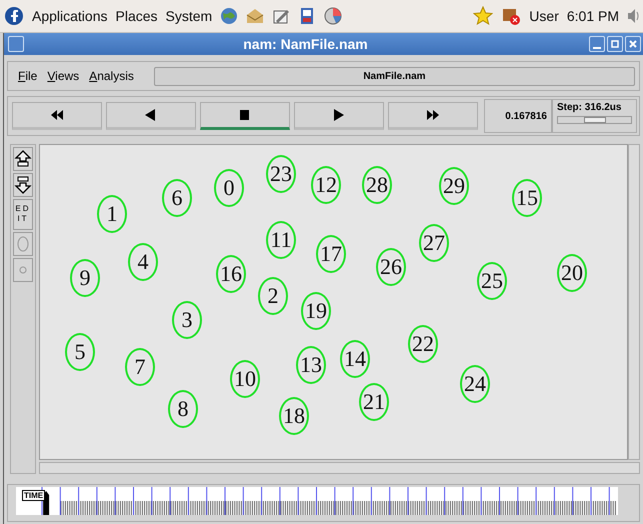  What do you see at coordinates (23, 214) in the screenshot?
I see `edit-button: EDIT` at bounding box center [23, 214].